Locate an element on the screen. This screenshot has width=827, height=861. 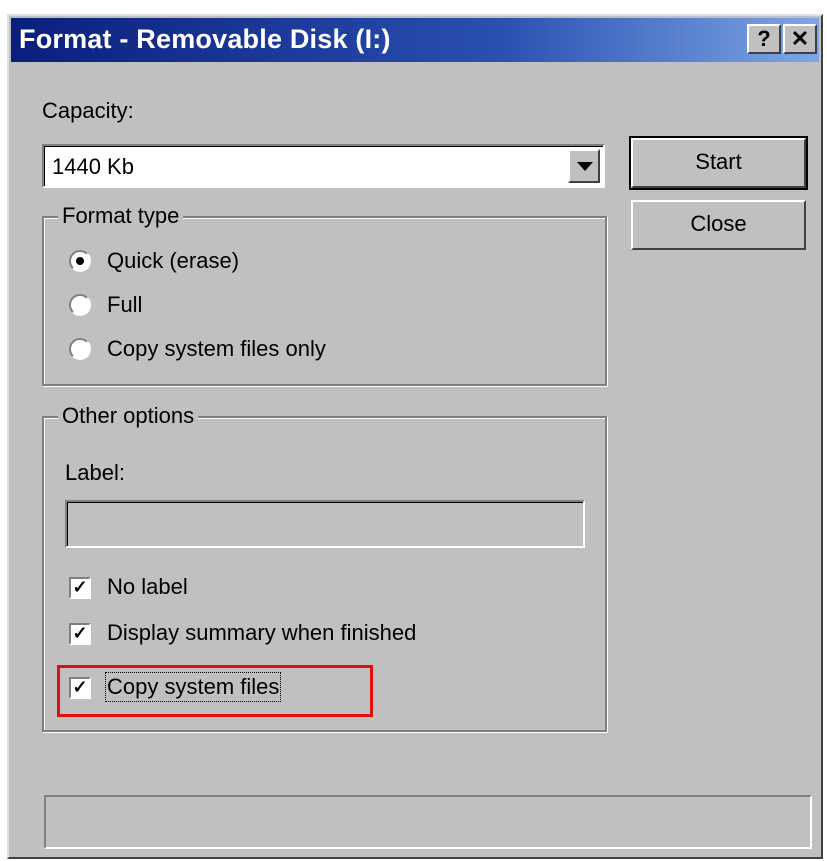
help-icon: ? is located at coordinates (764, 38).